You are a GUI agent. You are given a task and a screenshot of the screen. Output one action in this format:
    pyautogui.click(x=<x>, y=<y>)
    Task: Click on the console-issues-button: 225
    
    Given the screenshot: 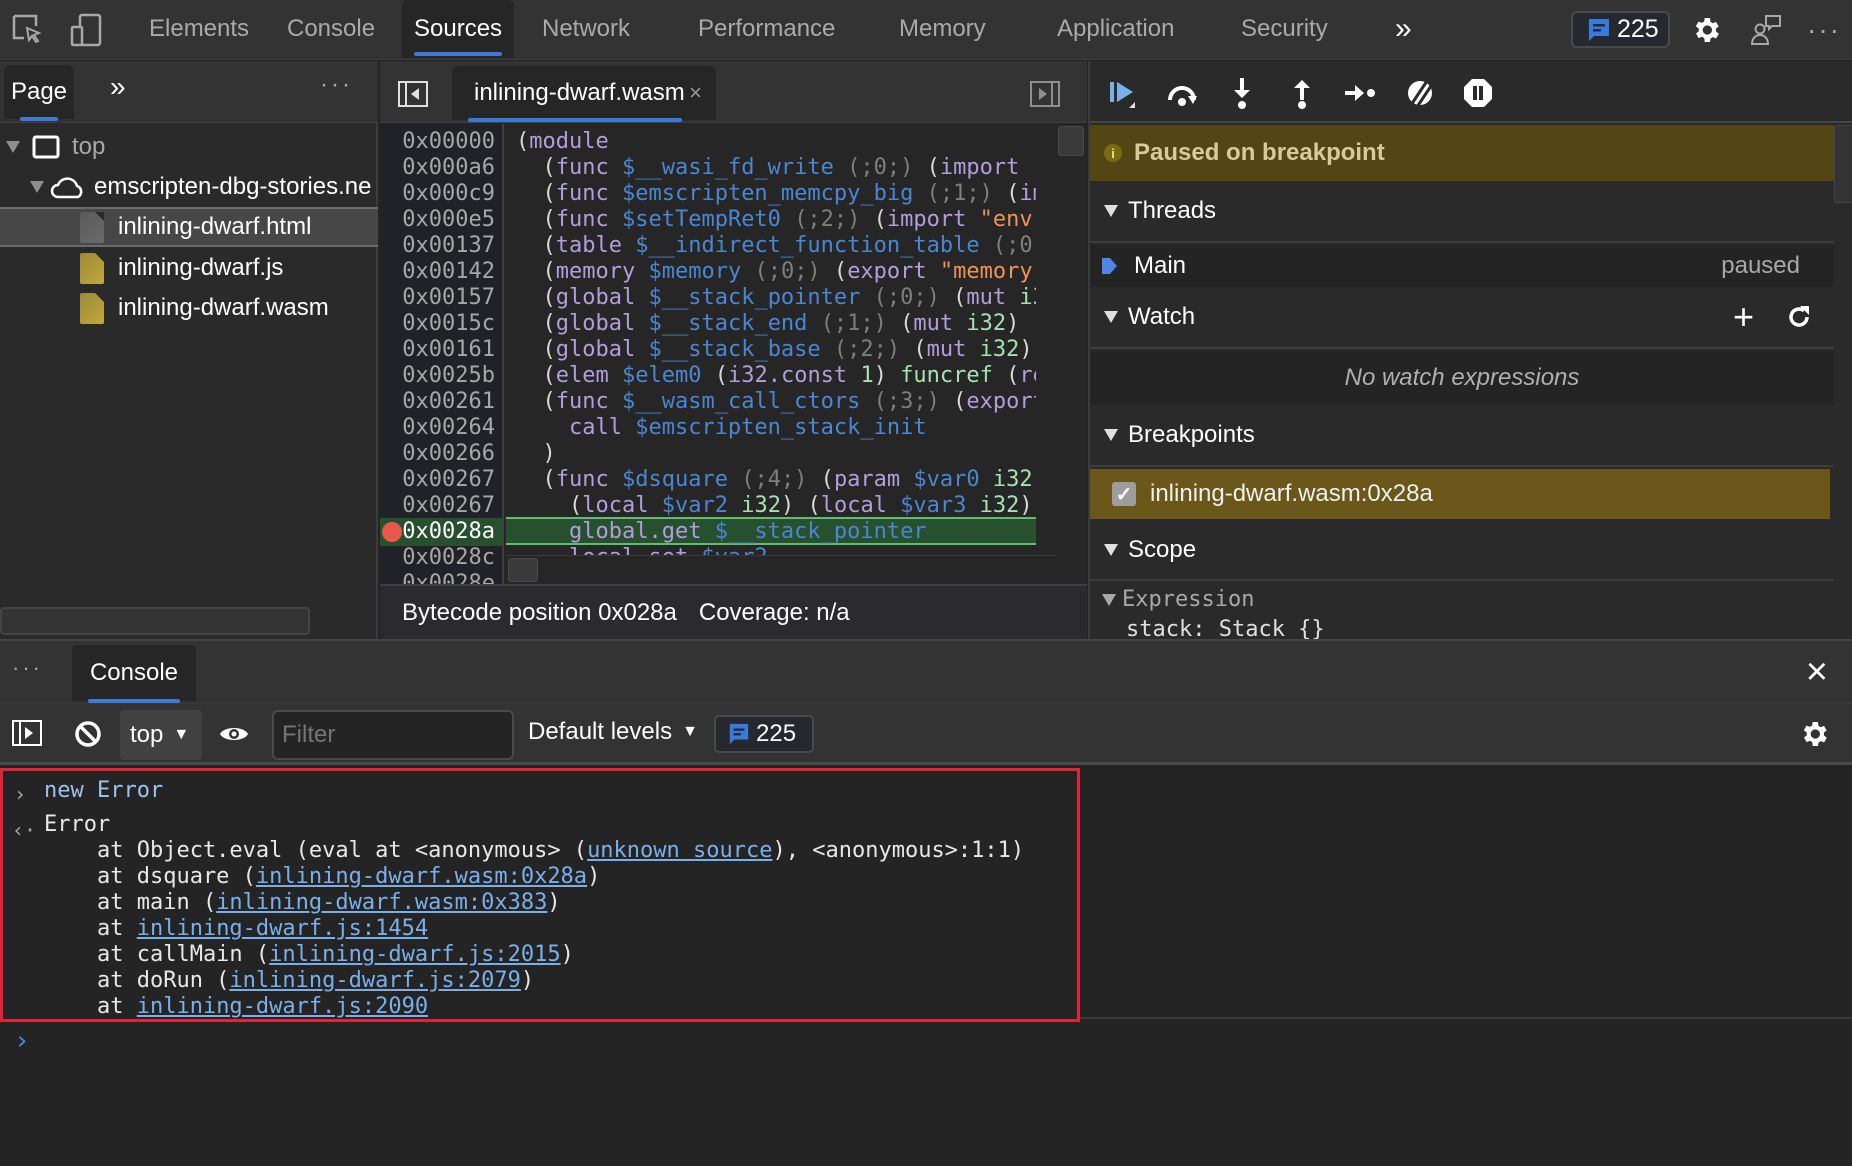 What is the action you would take?
    pyautogui.click(x=764, y=734)
    